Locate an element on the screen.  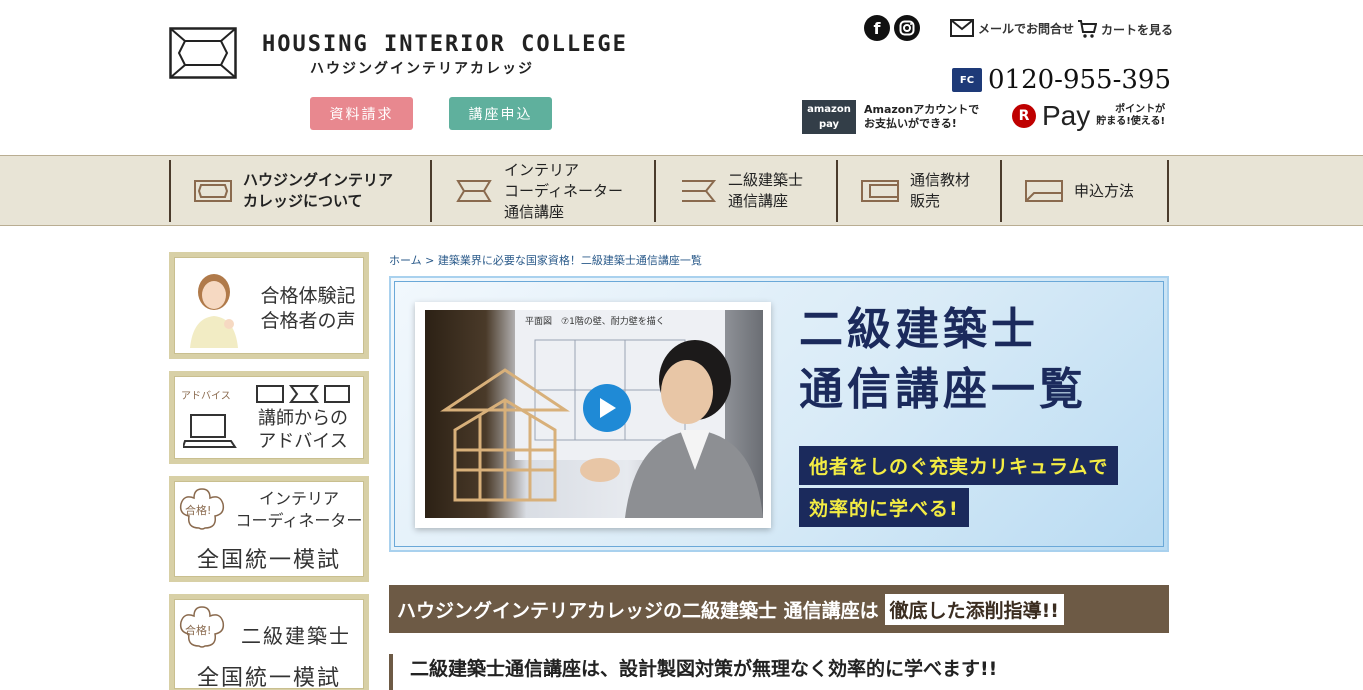
phone-number: 0120-955-395 is located at coordinates (1079, 80).